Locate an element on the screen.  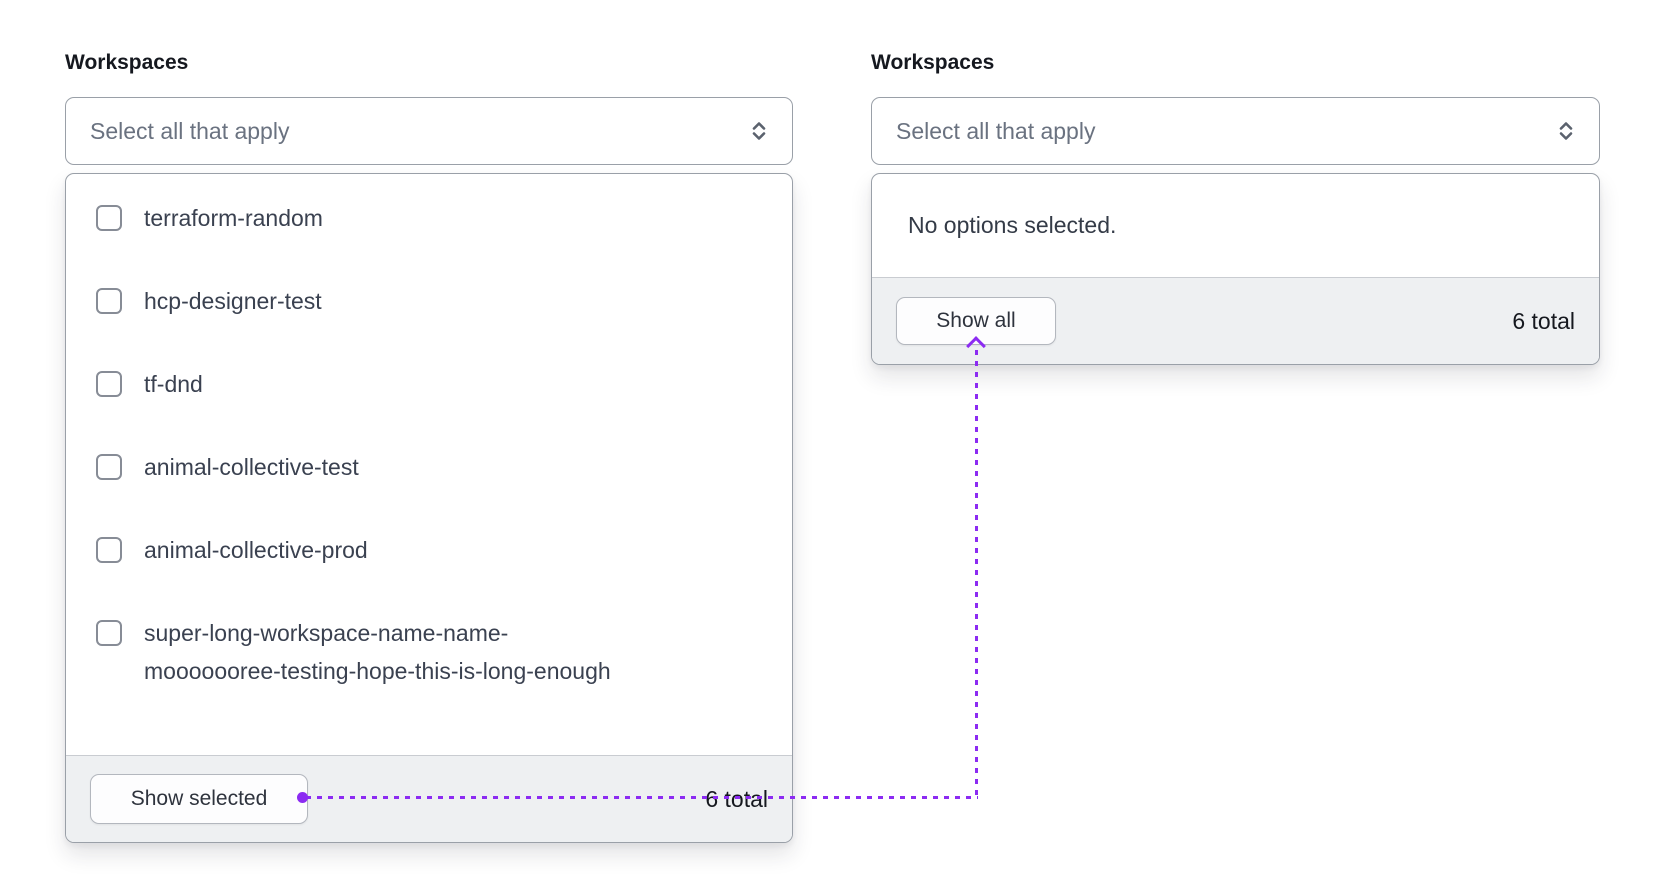
option-row: hcp-designer-test is located at coordinates (432, 301).